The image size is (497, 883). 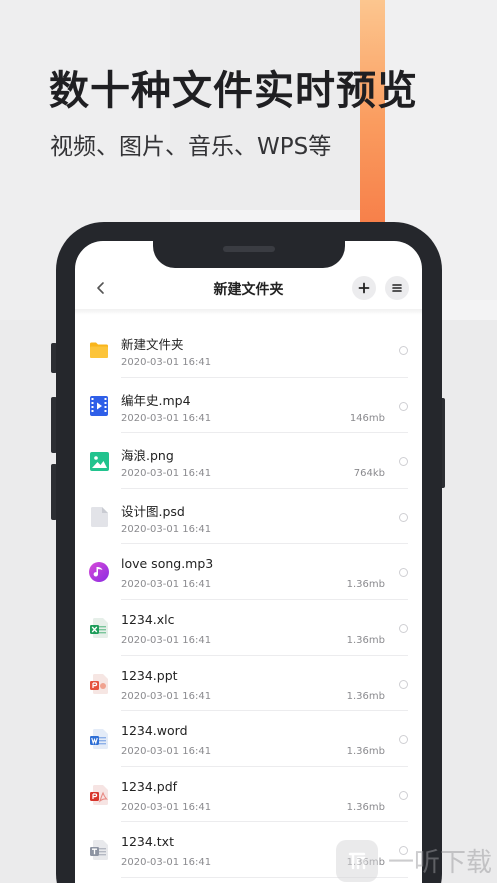 What do you see at coordinates (248, 572) in the screenshot?
I see `file-row: love song.mp3 2020-03-01 16:41 1.36mb` at bounding box center [248, 572].